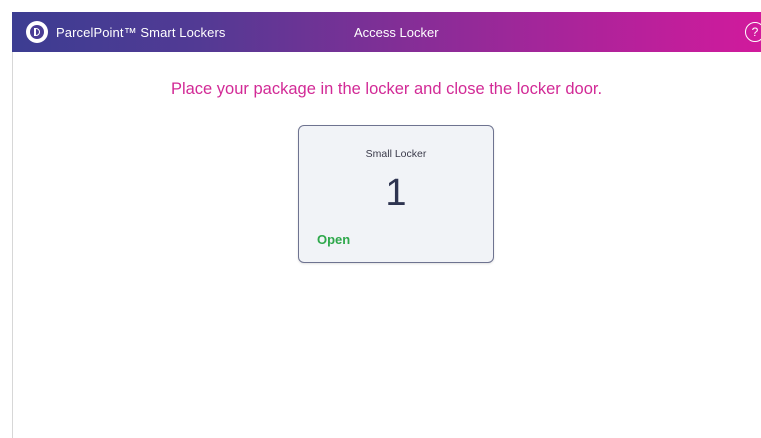 The height and width of the screenshot is (438, 761). Describe the element at coordinates (334, 239) in the screenshot. I see `locker-status: Open` at that location.